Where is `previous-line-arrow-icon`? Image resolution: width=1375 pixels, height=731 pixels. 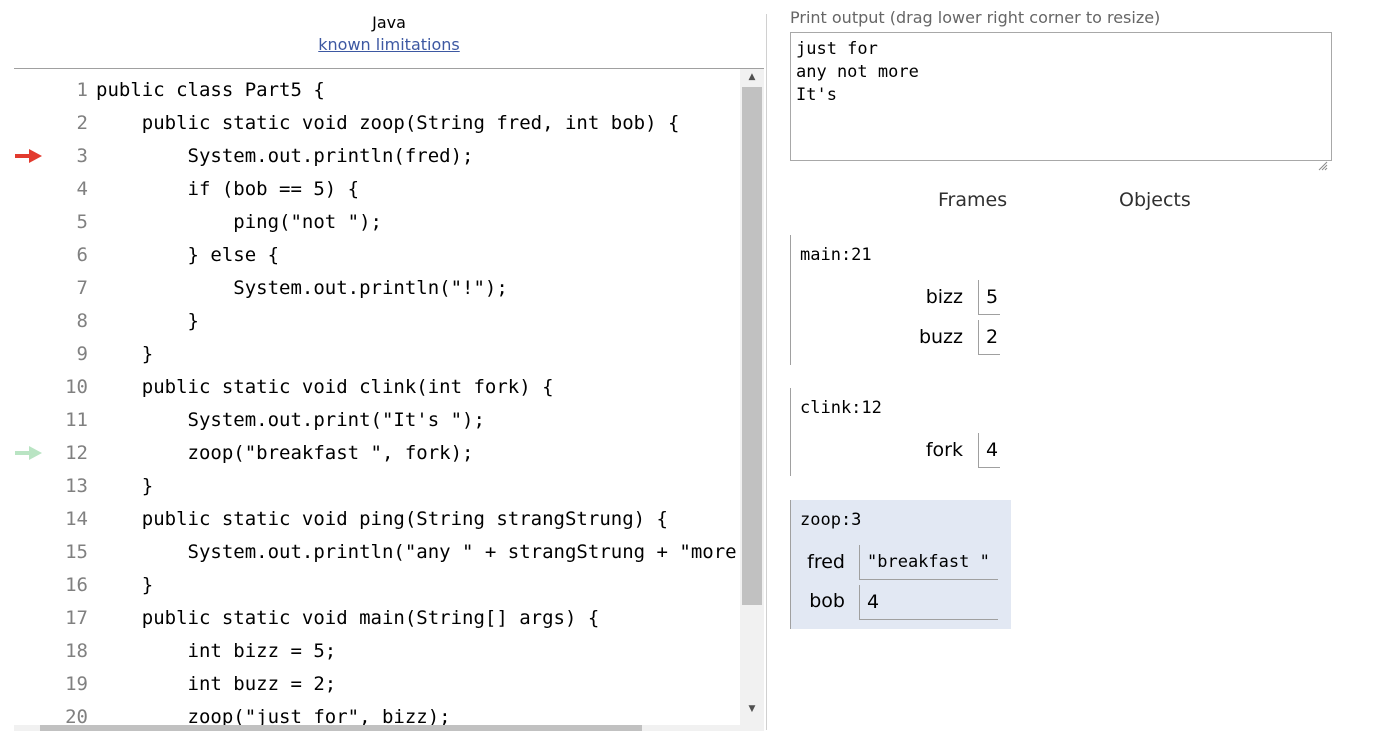
previous-line-arrow-icon is located at coordinates (28, 453).